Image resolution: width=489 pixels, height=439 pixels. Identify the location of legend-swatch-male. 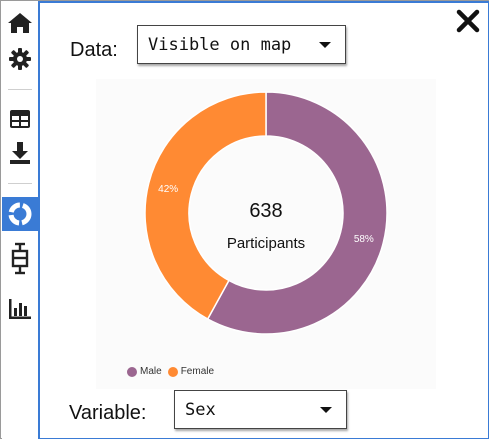
(132, 371).